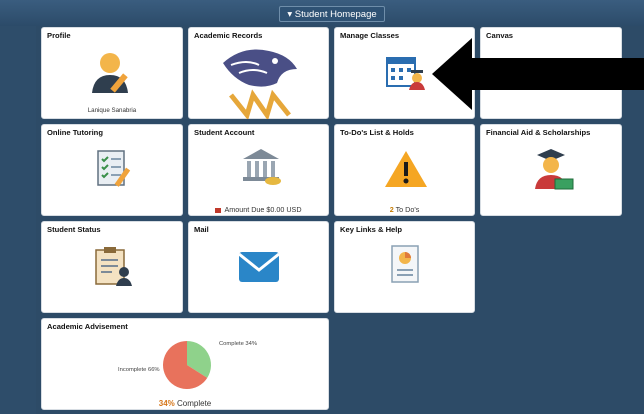  What do you see at coordinates (139, 370) in the screenshot?
I see `pie-label-incomplete: Incomplete 66%` at bounding box center [139, 370].